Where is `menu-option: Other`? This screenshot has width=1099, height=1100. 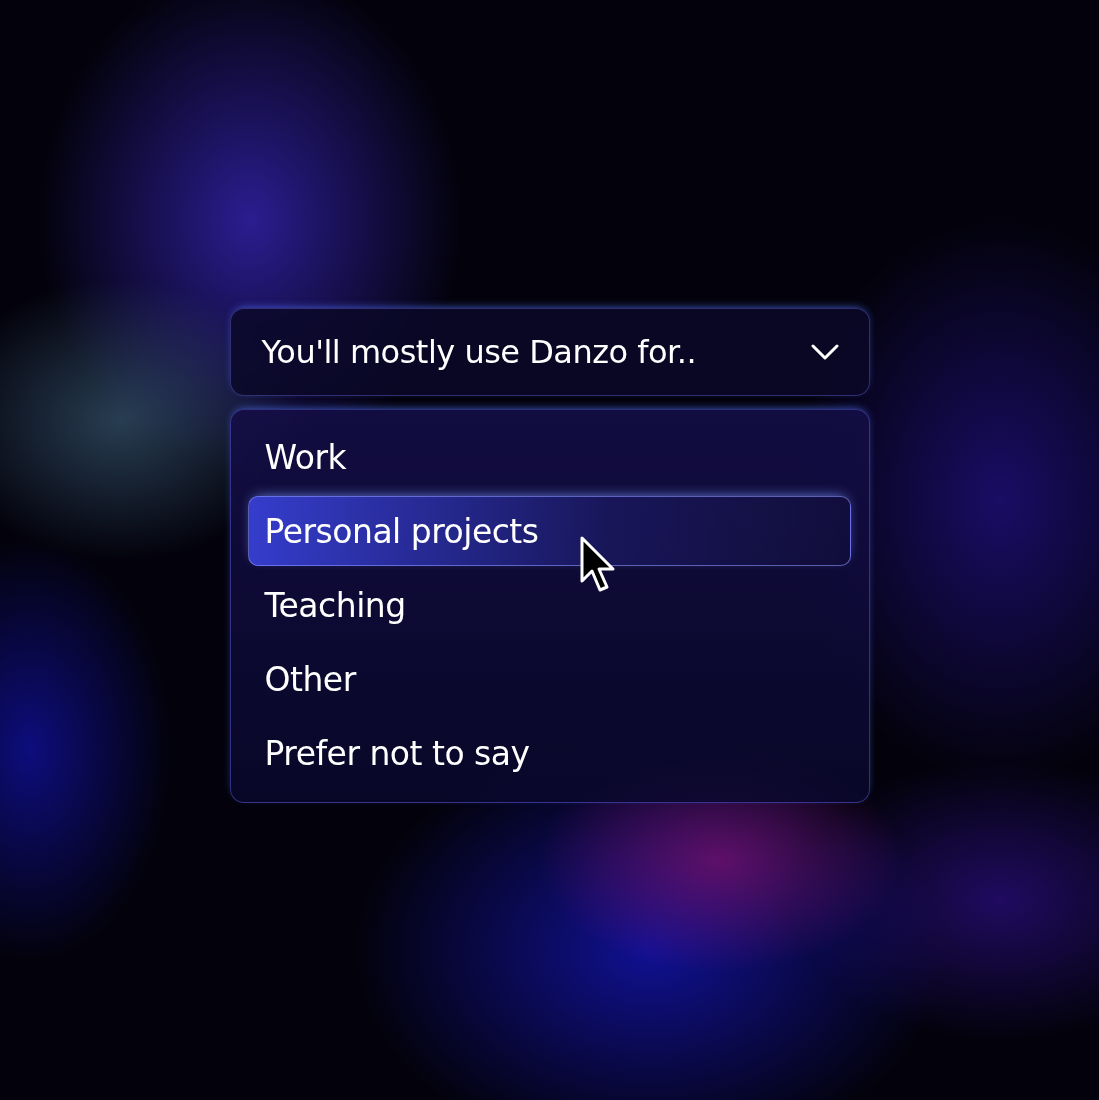 menu-option: Other is located at coordinates (549, 679).